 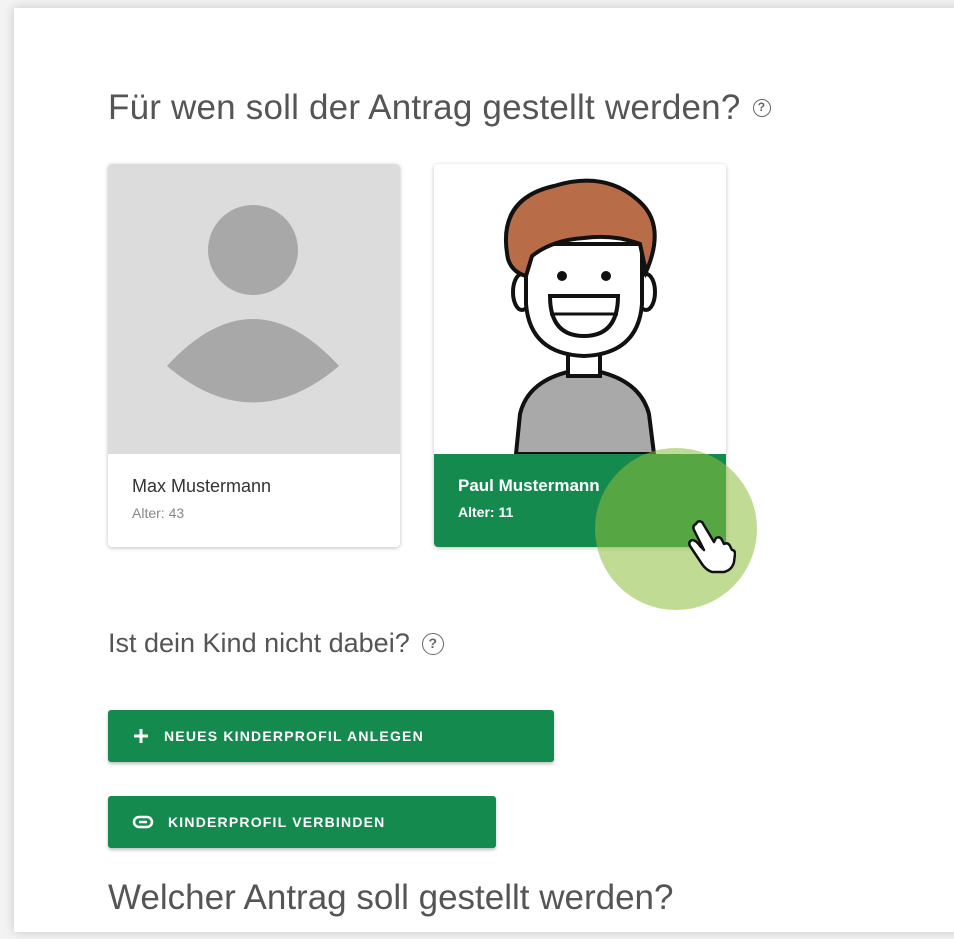 What do you see at coordinates (294, 736) in the screenshot?
I see `button-label: NEUES KINDERPROFIL ANLEGEN` at bounding box center [294, 736].